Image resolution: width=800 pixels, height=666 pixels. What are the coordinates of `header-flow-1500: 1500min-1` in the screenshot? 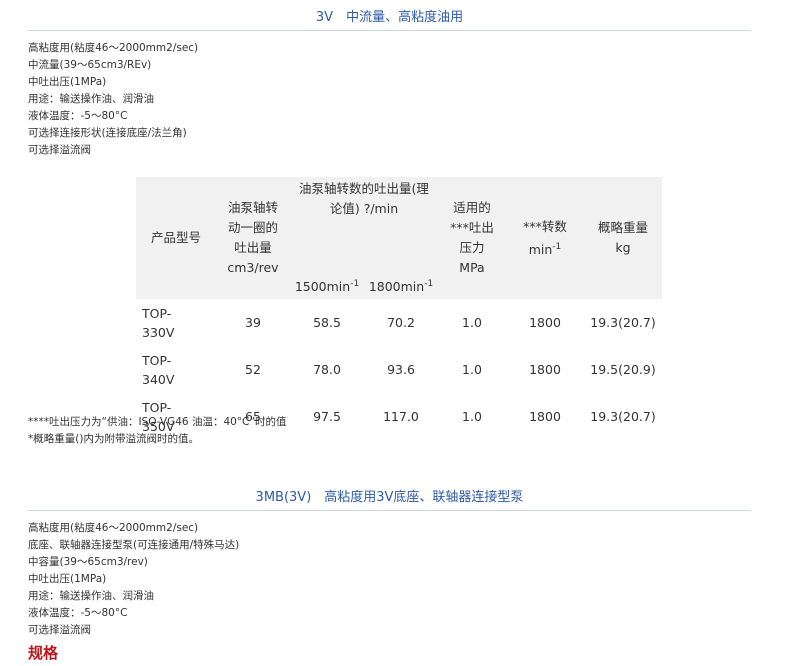 It's located at (327, 286).